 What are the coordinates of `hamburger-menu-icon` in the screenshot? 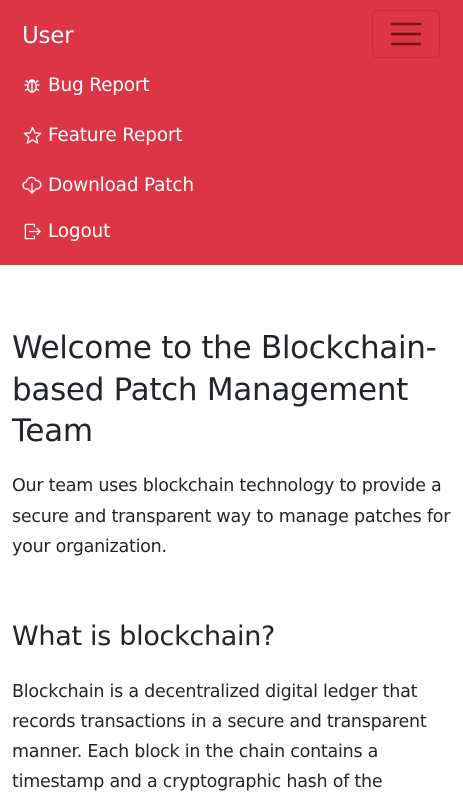 It's located at (406, 34).